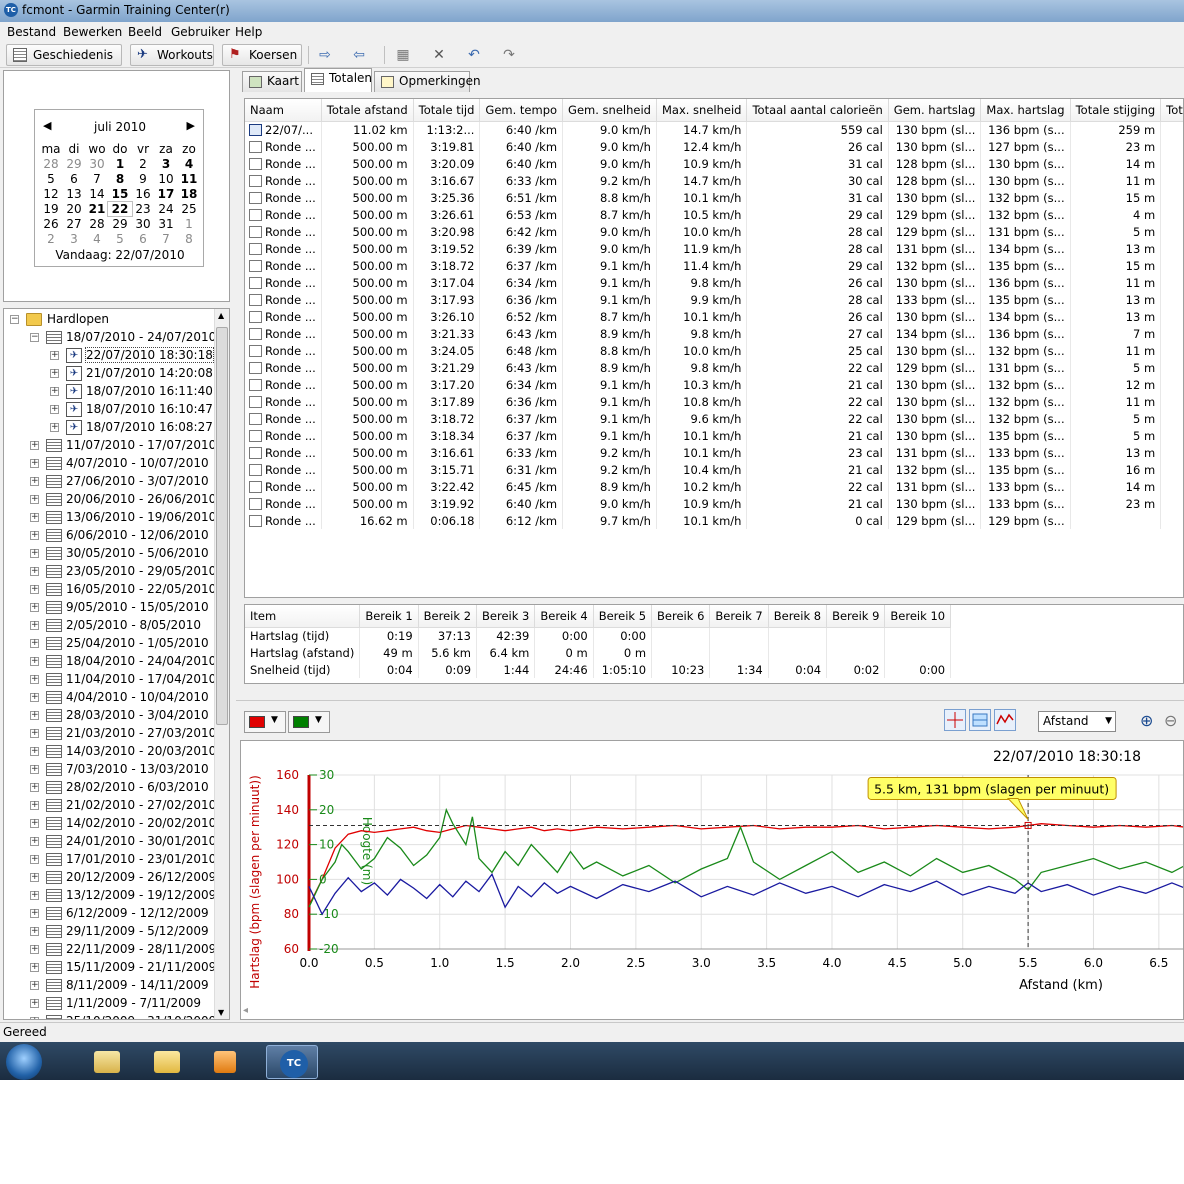 This screenshot has height=1184, width=1184. Describe the element at coordinates (109, 482) in the screenshot. I see `tree-week-item: +27/06/2010 - 3/07/2010` at that location.